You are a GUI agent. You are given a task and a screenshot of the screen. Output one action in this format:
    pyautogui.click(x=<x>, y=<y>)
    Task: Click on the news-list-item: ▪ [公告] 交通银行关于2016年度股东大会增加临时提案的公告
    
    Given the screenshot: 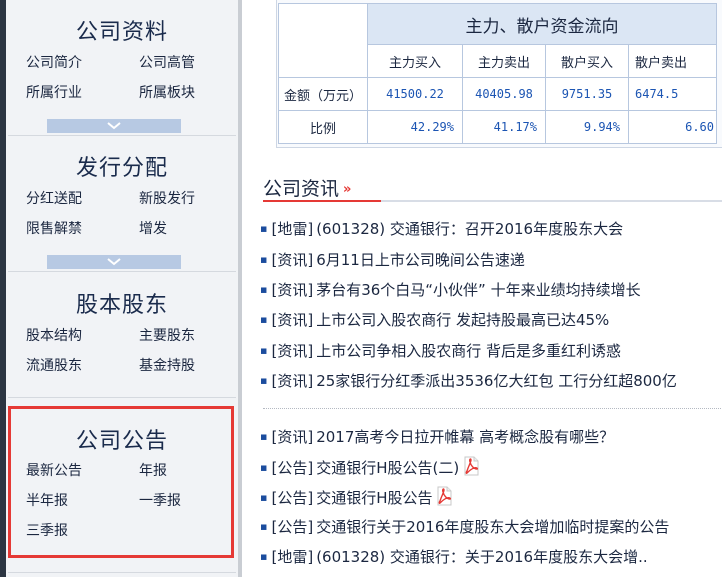 What is the action you would take?
    pyautogui.click(x=464, y=526)
    